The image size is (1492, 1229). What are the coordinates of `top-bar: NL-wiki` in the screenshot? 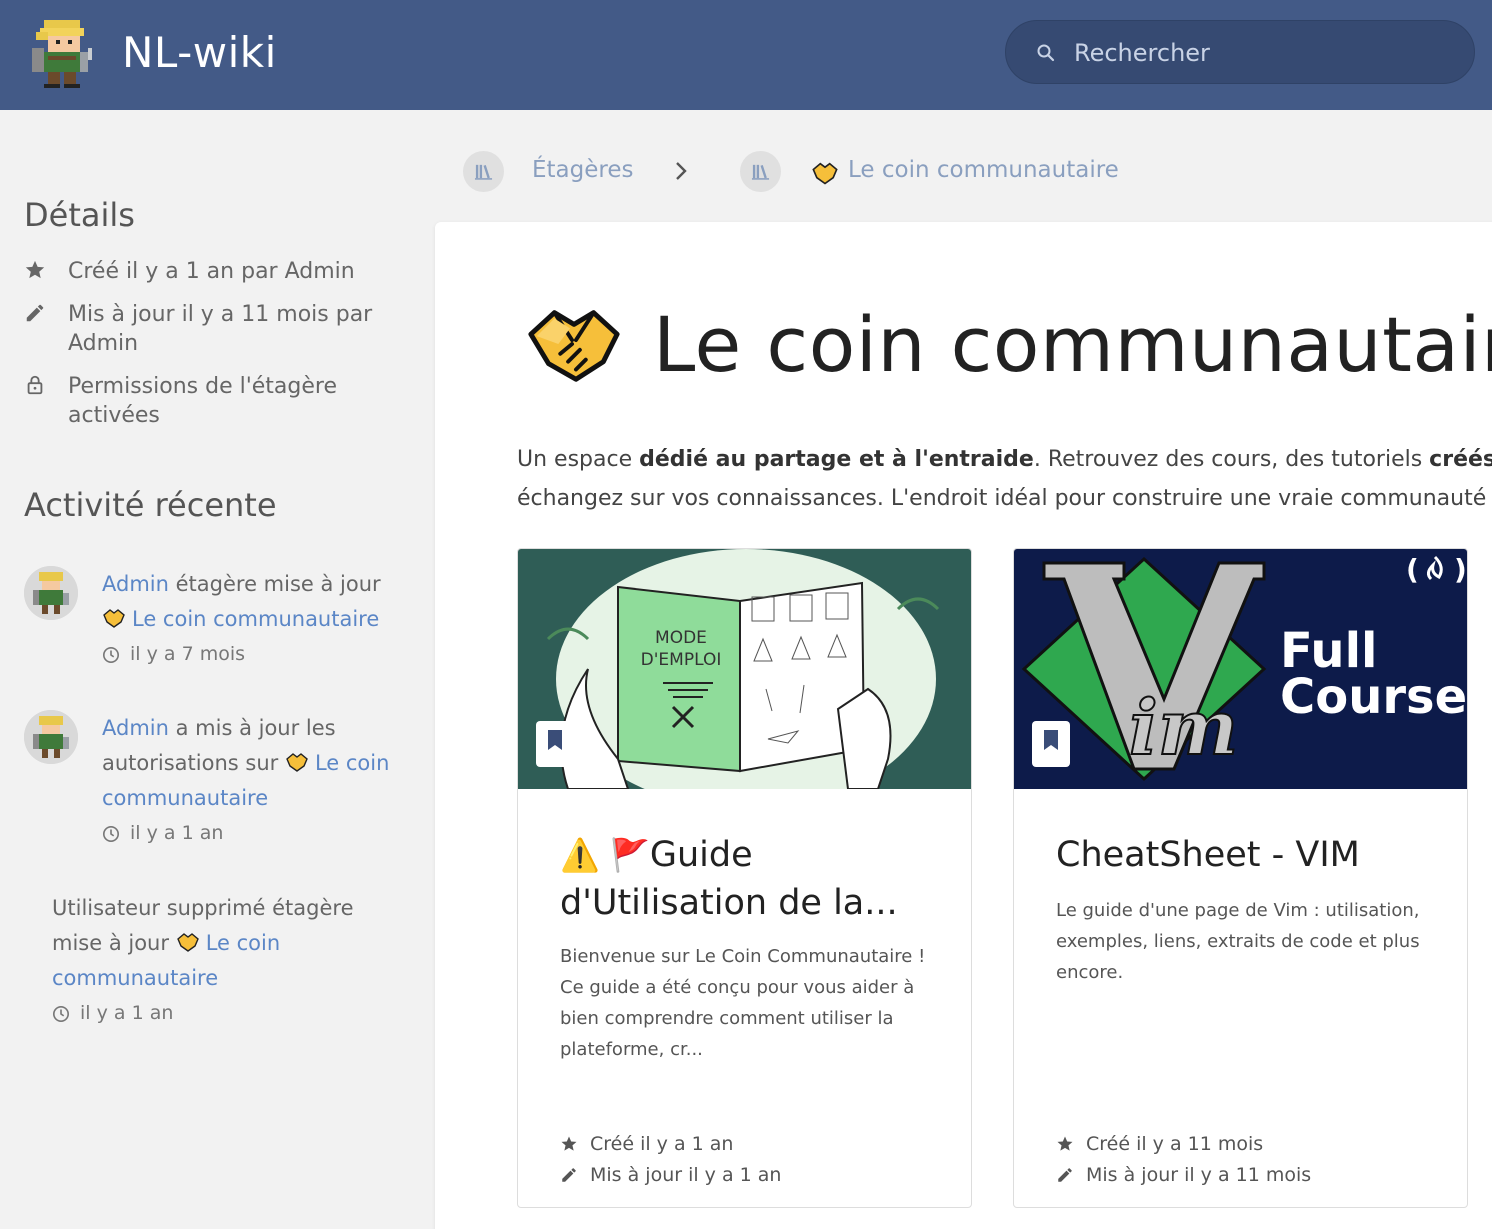 It's located at (746, 55).